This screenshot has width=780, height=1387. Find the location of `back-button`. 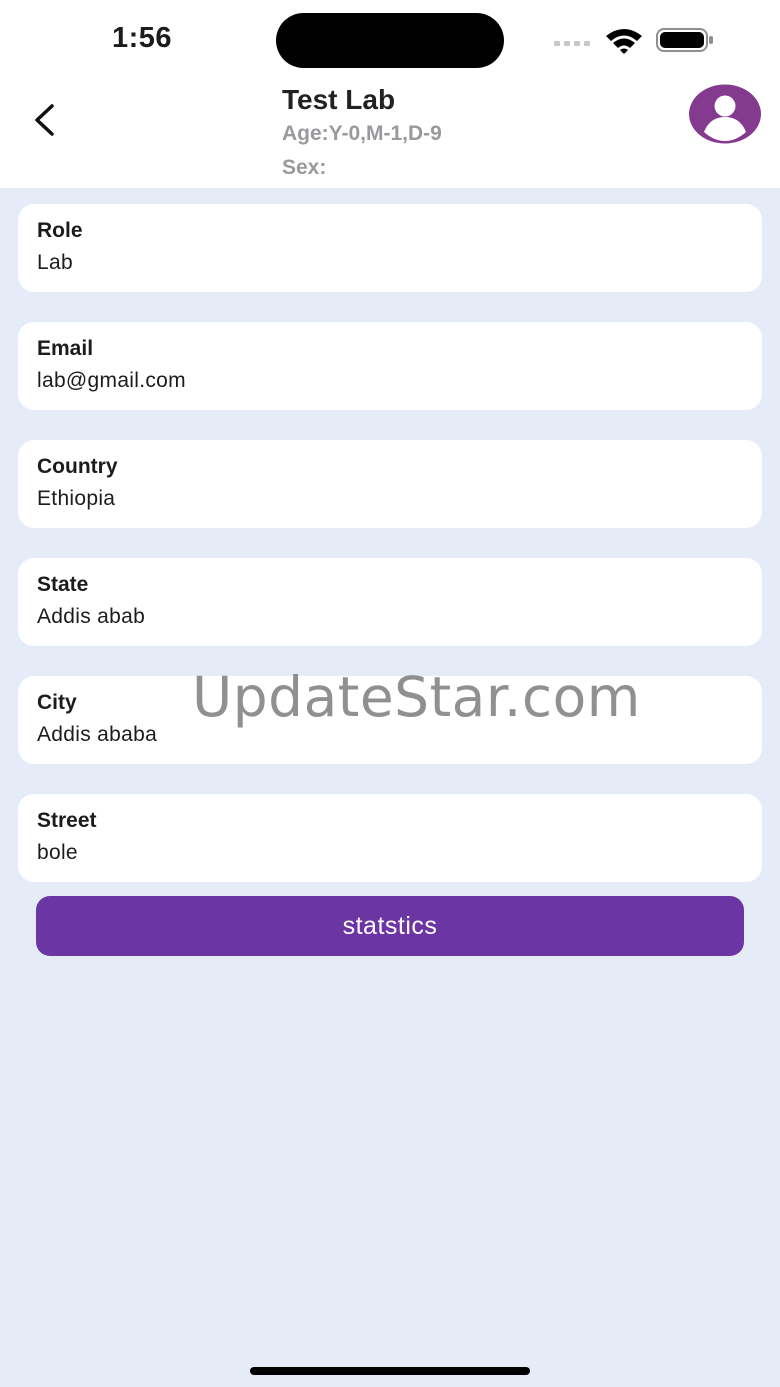

back-button is located at coordinates (44, 122).